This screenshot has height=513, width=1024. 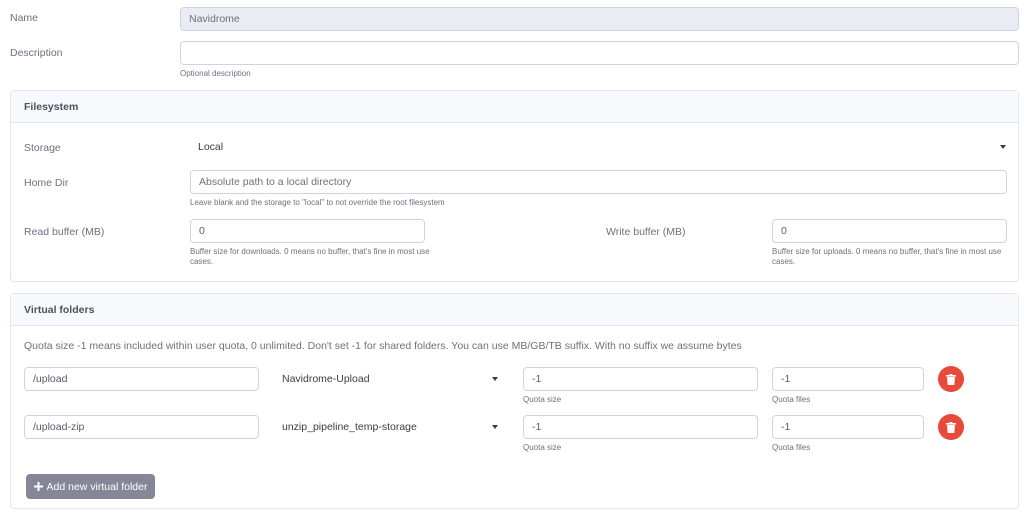 I want to click on name-label: Name, so click(x=24, y=18).